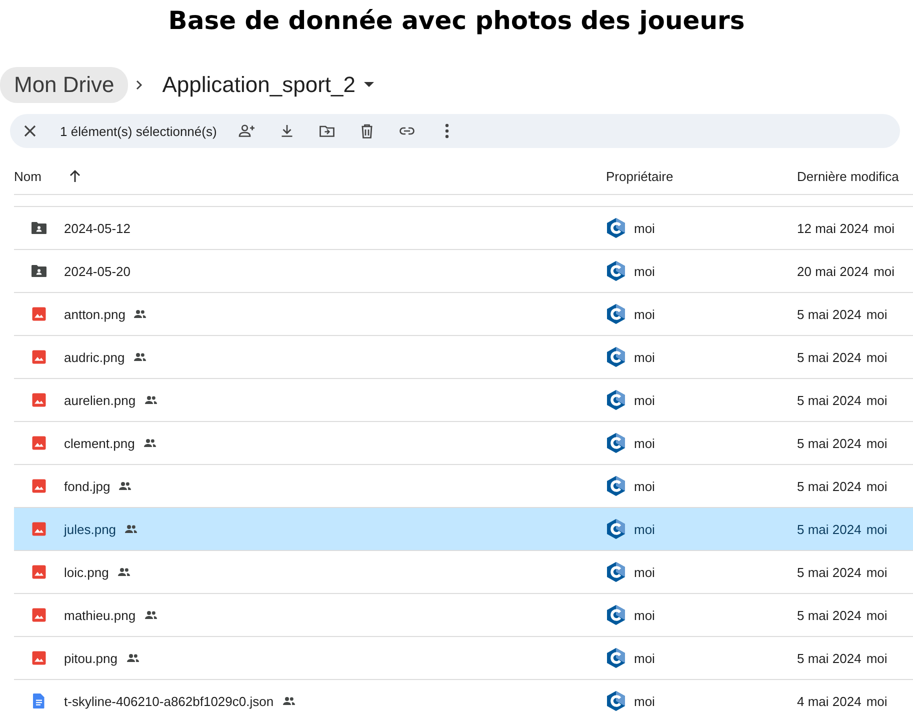 This screenshot has height=721, width=913. Describe the element at coordinates (86, 572) in the screenshot. I see `file-name: loic.png` at that location.